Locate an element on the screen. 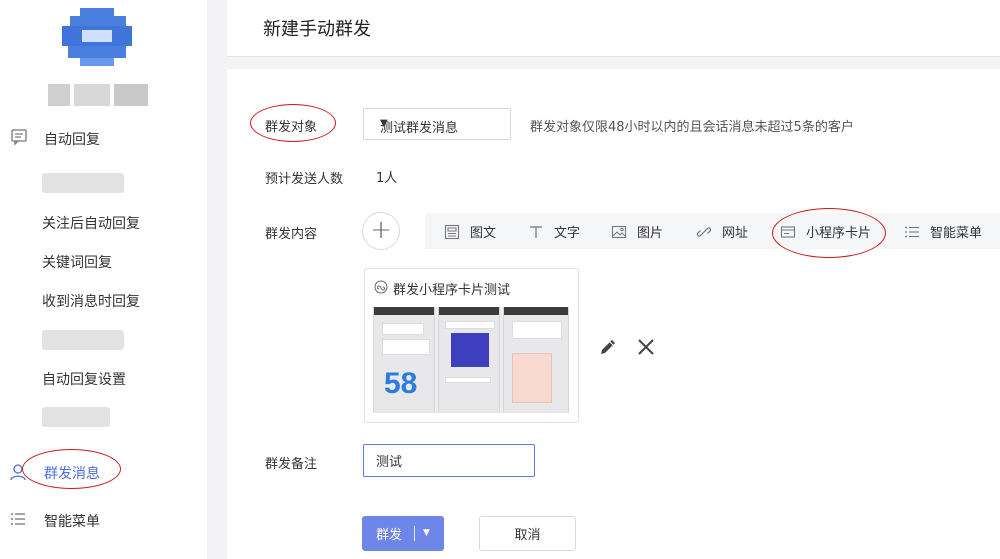  card-title: 群发小程序卡片测试 is located at coordinates (452, 290).